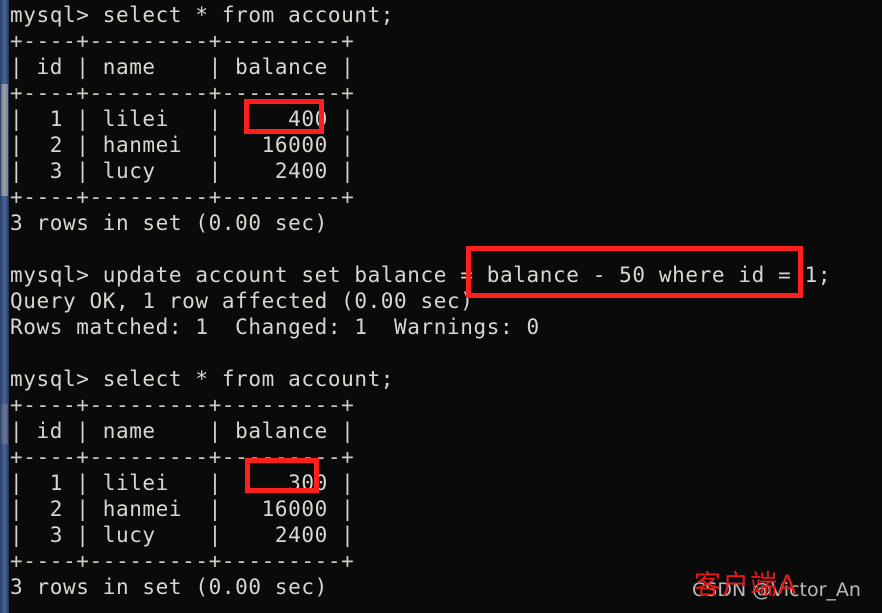 The image size is (882, 613). I want to click on table-row: | 1 | lilei | 300 |, so click(182, 483).